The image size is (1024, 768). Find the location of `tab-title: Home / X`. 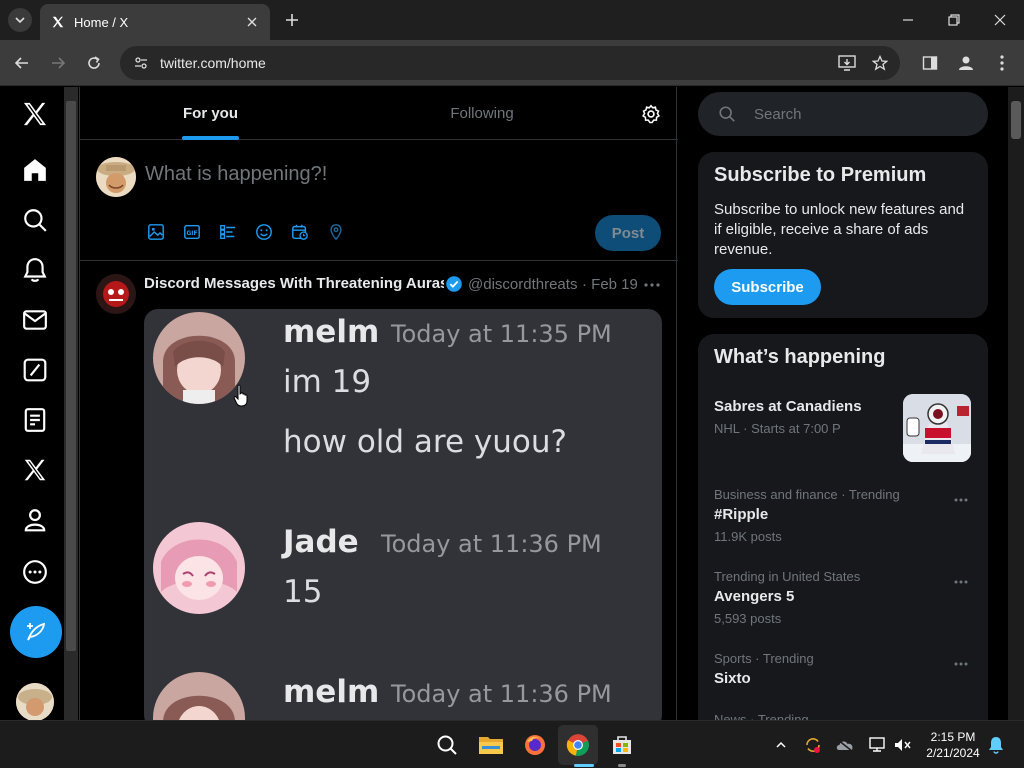

tab-title: Home / X is located at coordinates (101, 22).